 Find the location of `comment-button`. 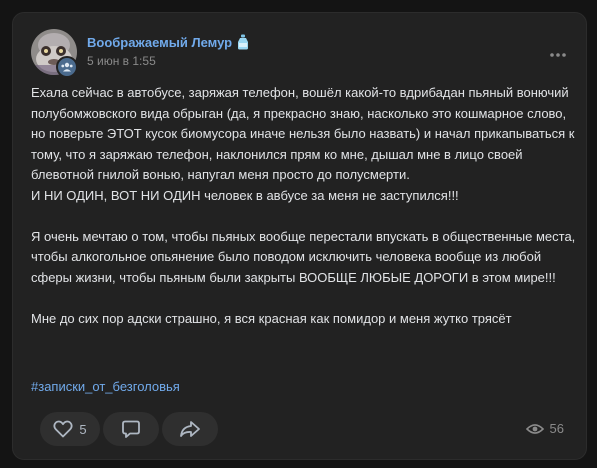

comment-button is located at coordinates (131, 429).